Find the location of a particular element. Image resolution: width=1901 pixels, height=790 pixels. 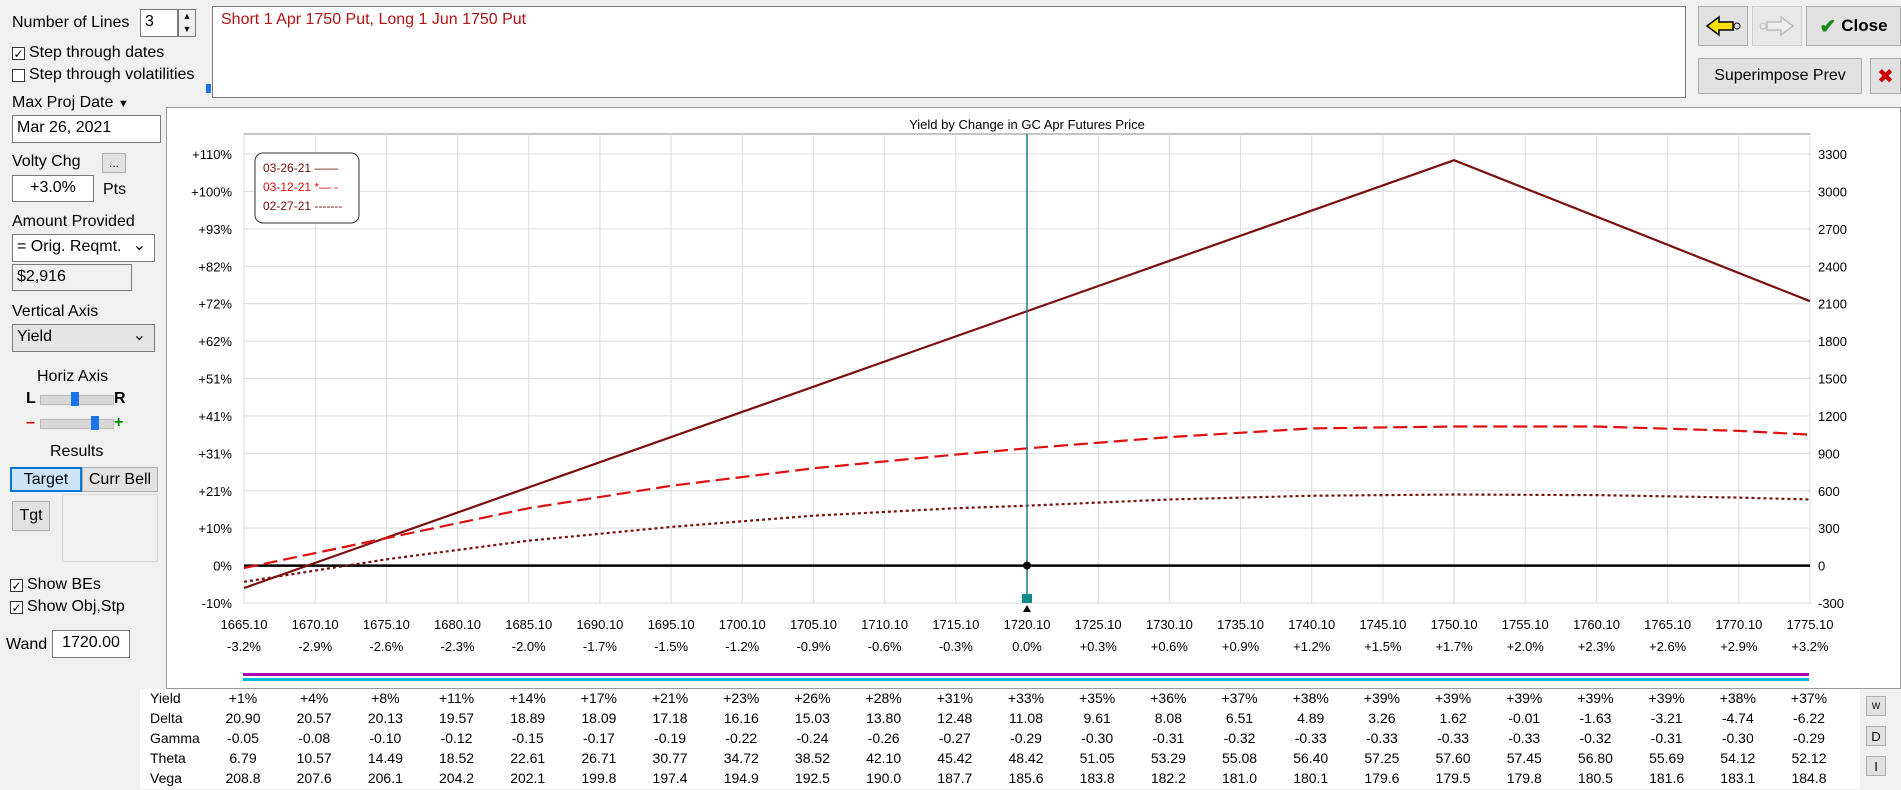

zoom-slider-thumb-icon is located at coordinates (95, 423).